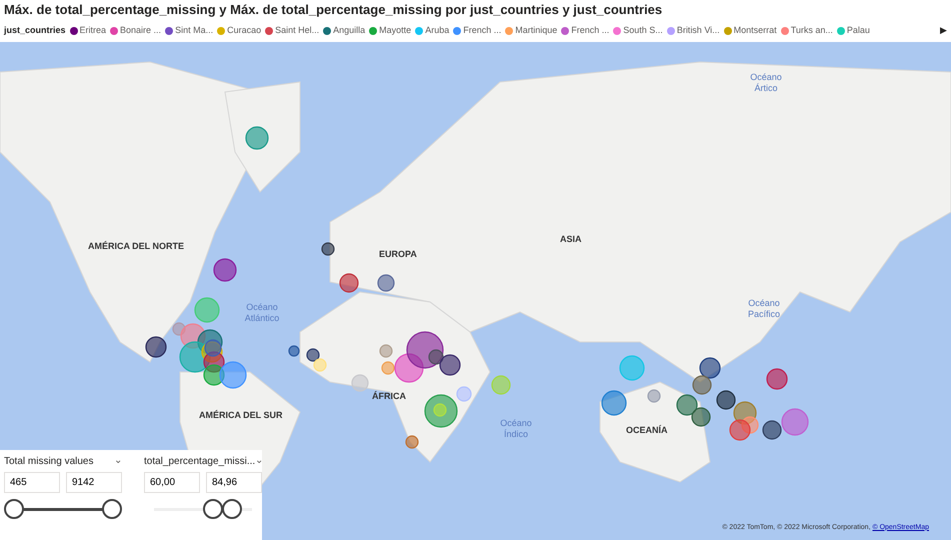  I want to click on legend-label: Mayotte, so click(395, 31).